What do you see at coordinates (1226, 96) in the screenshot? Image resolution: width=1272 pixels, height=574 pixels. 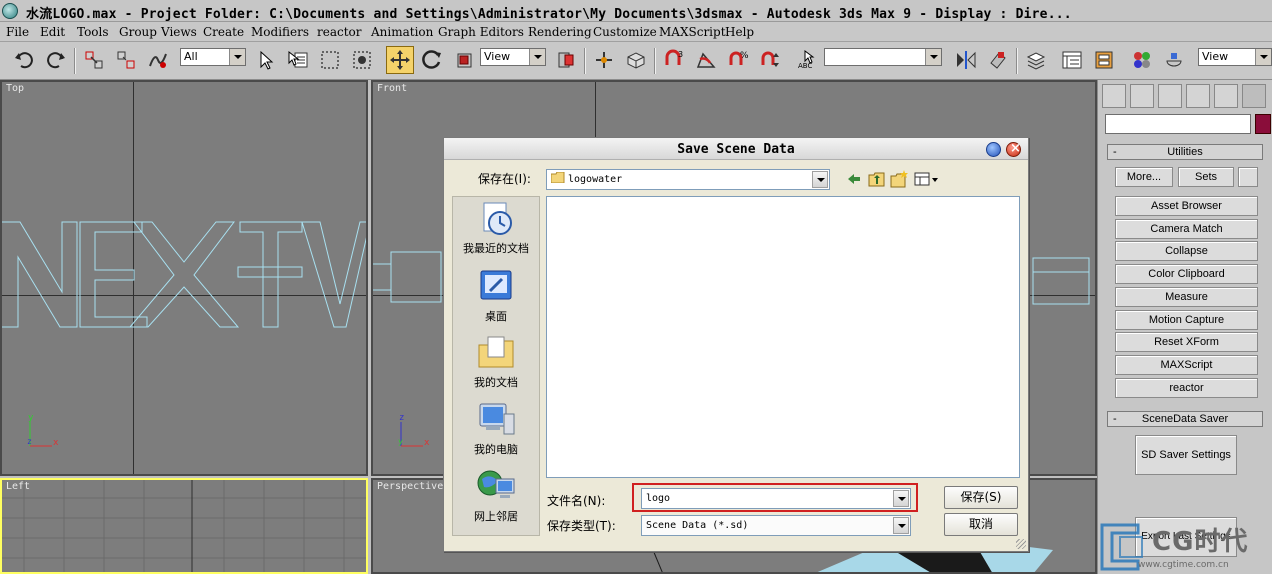 I see `display-tab-icon` at bounding box center [1226, 96].